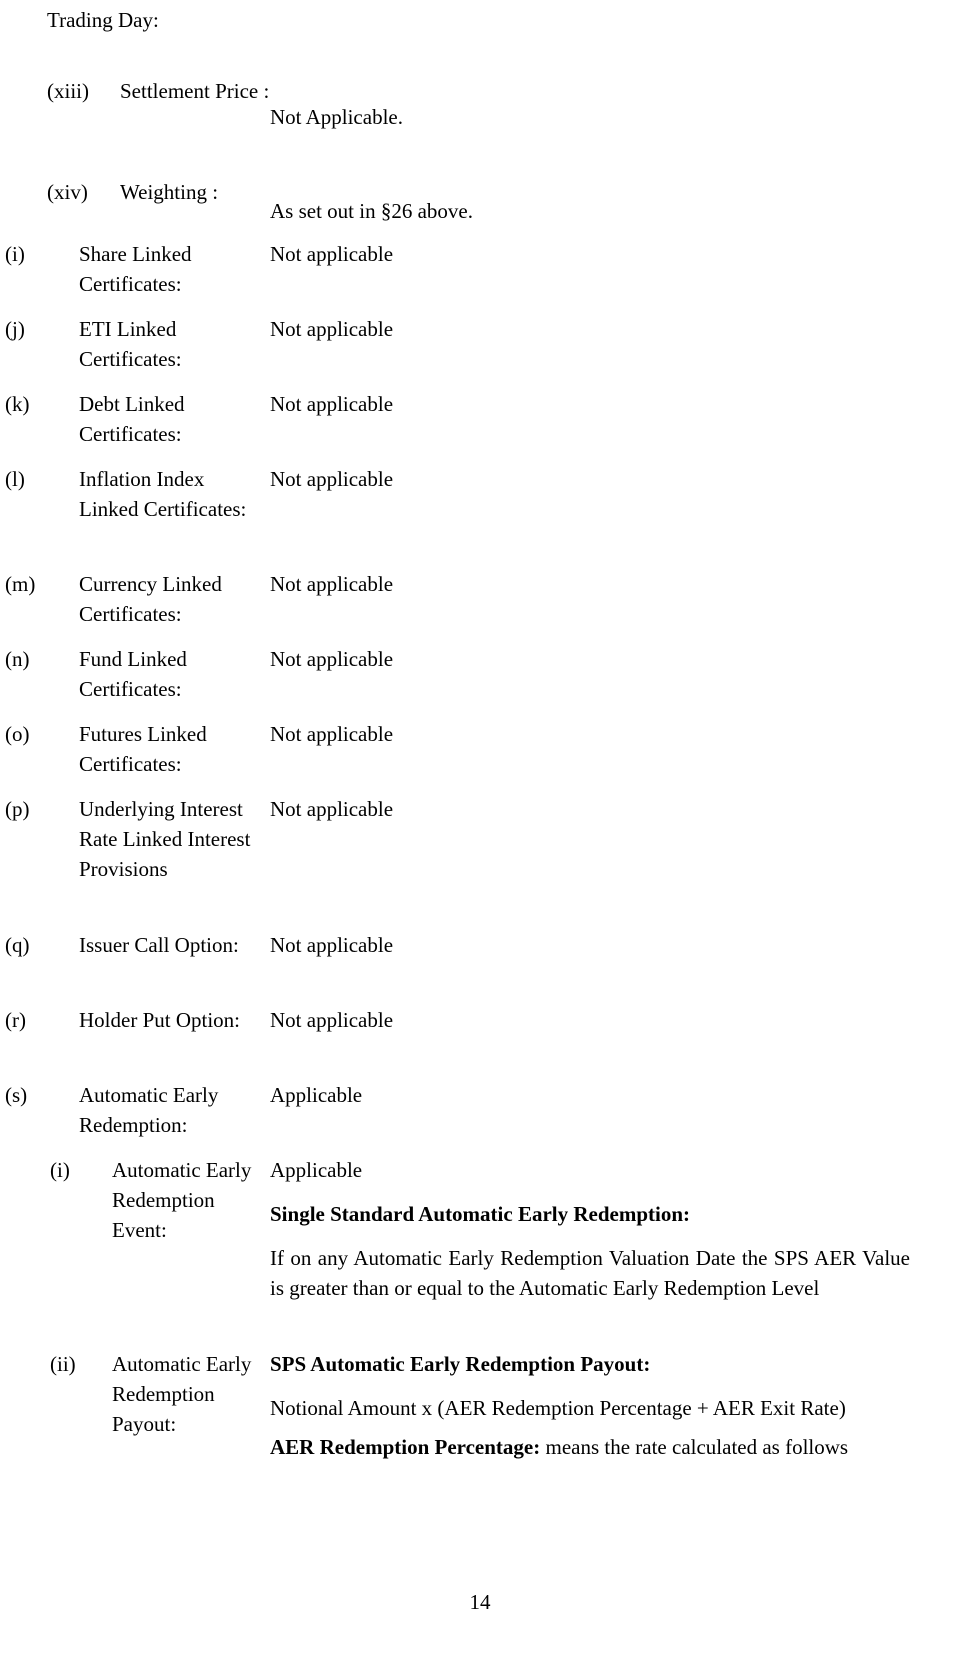 This screenshot has width=960, height=1664. I want to click on row-number: (o), so click(17, 734).